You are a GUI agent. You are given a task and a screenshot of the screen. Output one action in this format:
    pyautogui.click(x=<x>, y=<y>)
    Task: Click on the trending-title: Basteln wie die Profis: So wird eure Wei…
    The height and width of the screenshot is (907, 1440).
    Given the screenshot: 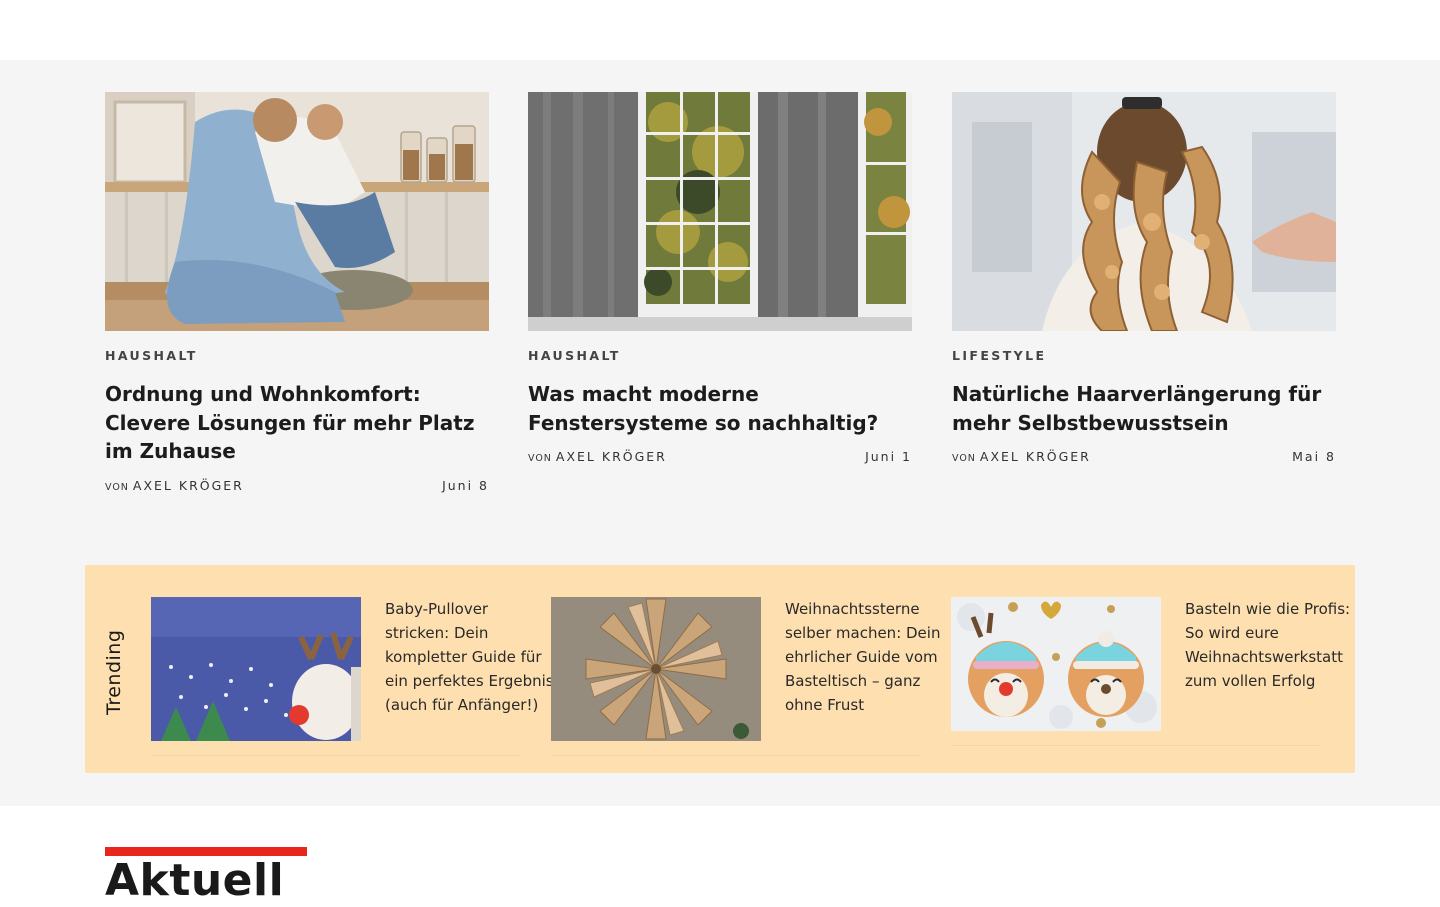 What is the action you would take?
    pyautogui.click(x=1270, y=645)
    